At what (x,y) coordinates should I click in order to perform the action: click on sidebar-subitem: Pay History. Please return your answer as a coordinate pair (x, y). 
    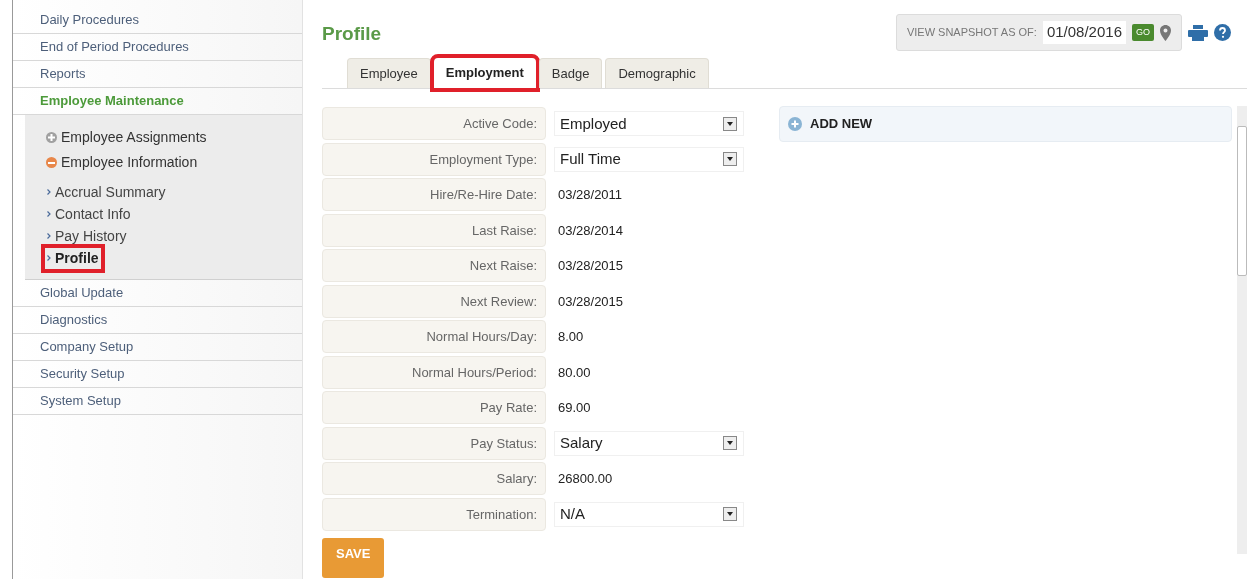
    Looking at the image, I should click on (87, 236).